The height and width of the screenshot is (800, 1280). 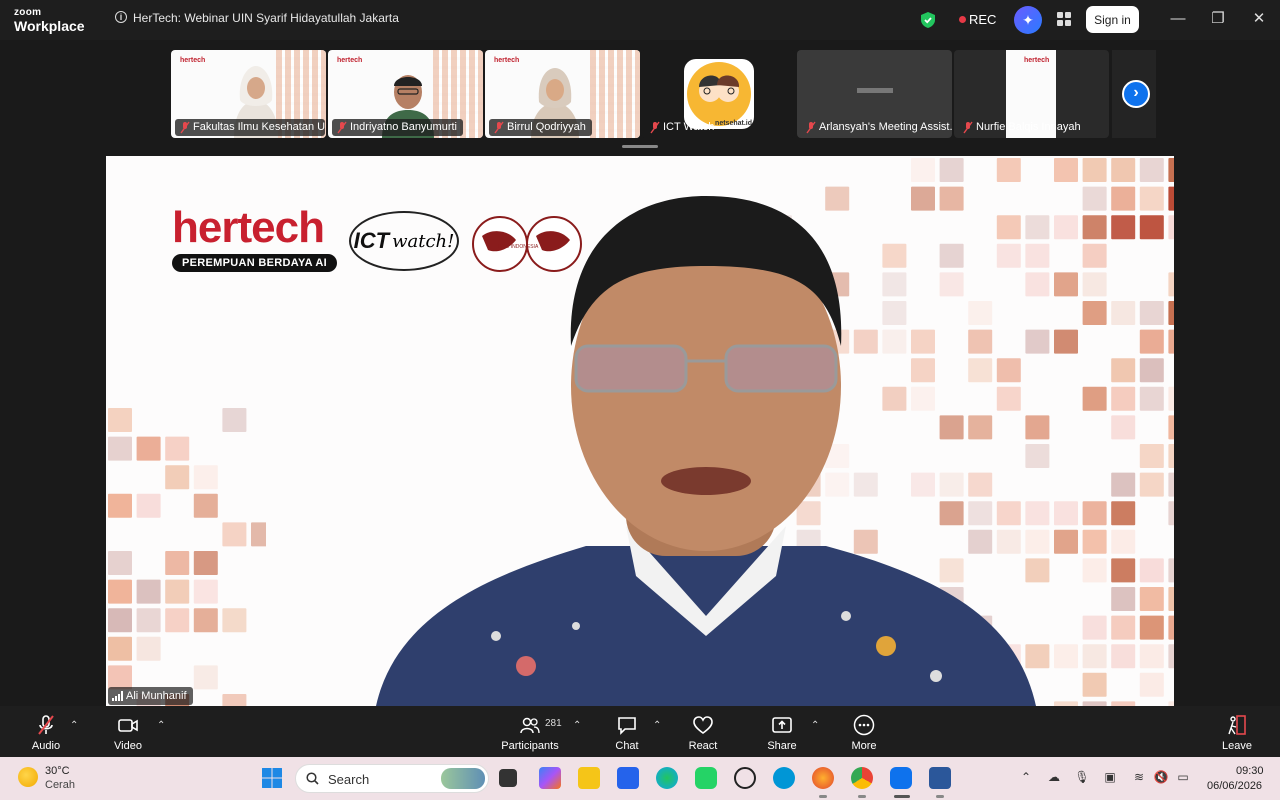 What do you see at coordinates (718, 94) in the screenshot?
I see `participant-thumbnail: netsehat.id ICT Watch` at bounding box center [718, 94].